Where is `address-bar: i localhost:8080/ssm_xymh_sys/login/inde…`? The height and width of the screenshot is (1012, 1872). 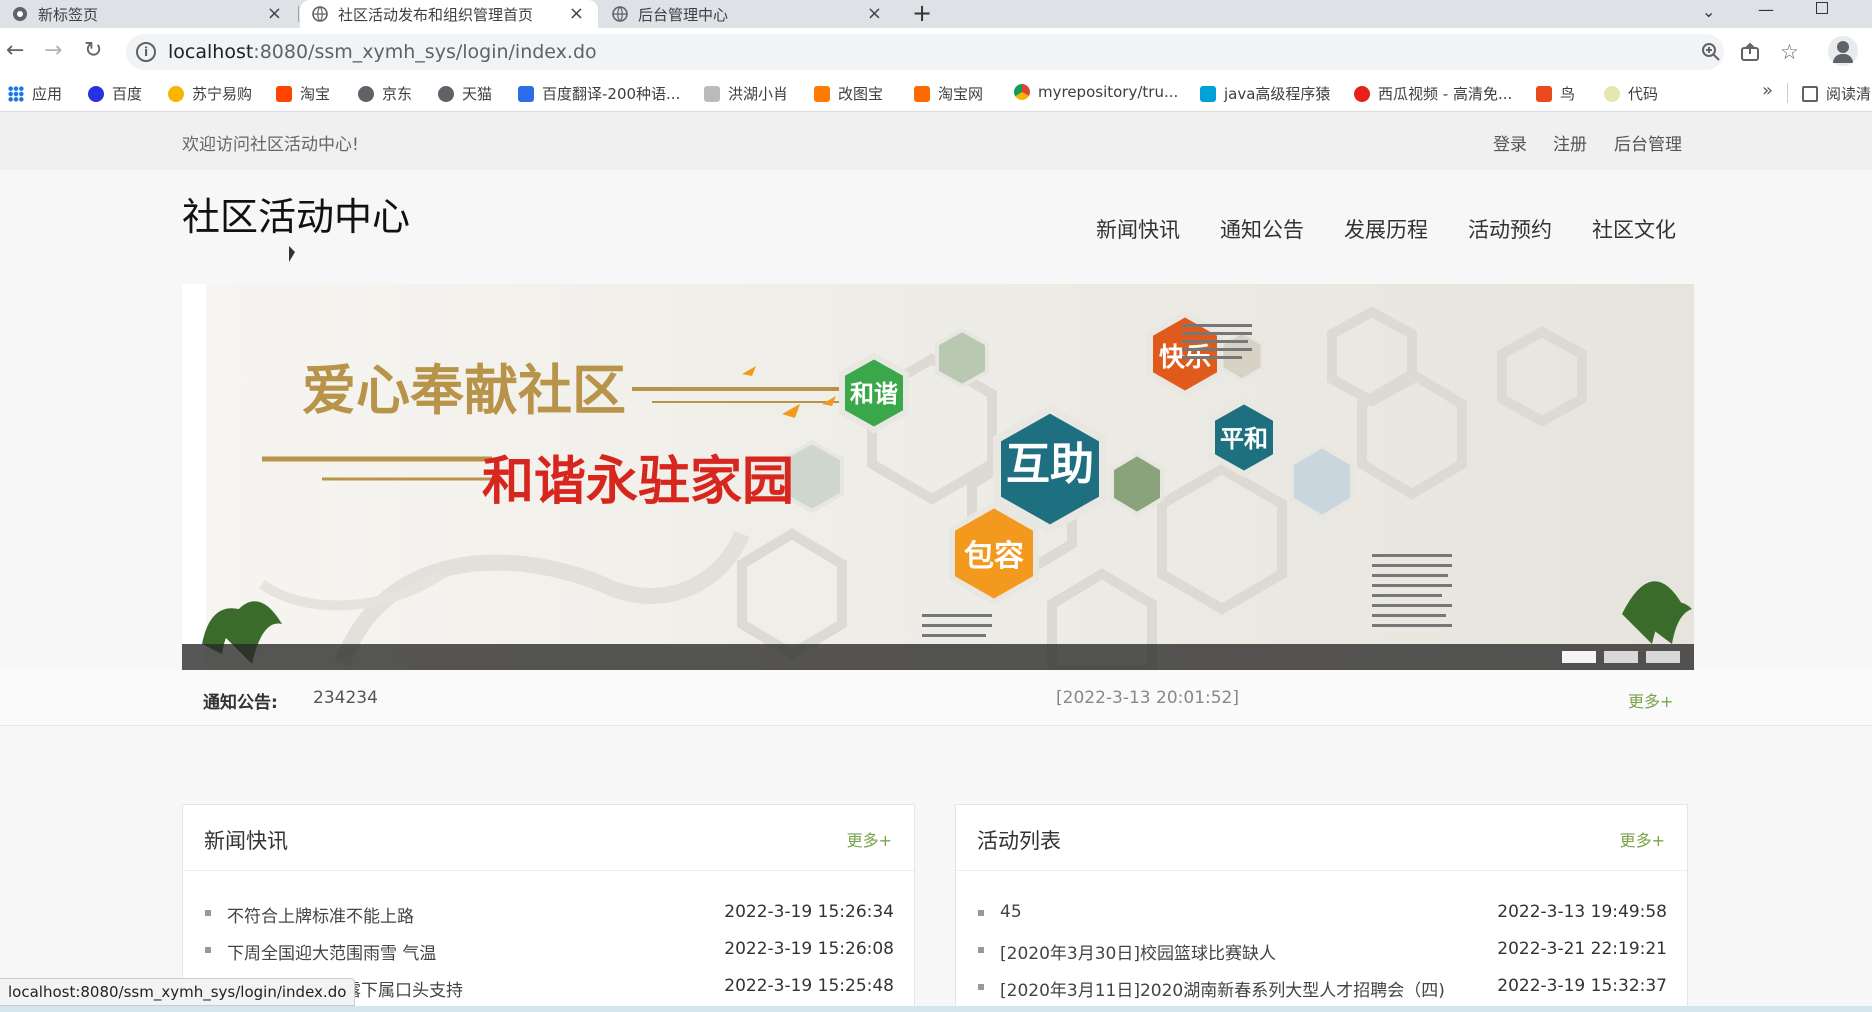 address-bar: i localhost:8080/ssm_xymh_sys/login/inde… is located at coordinates (925, 52).